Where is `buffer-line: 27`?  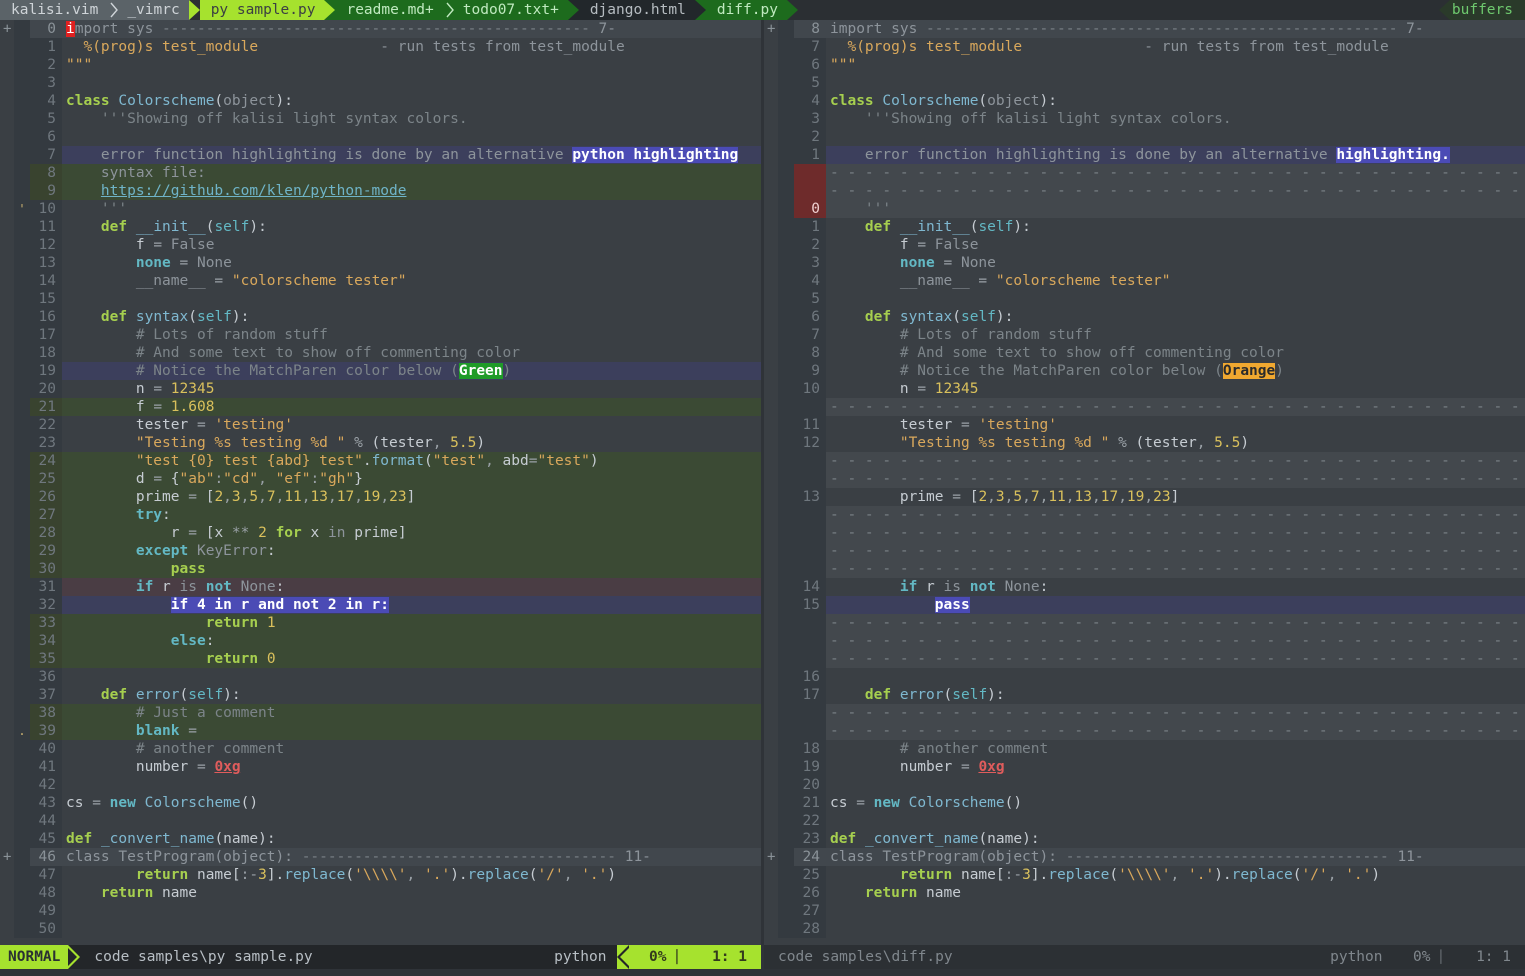
buffer-line: 27 is located at coordinates (1144, 911).